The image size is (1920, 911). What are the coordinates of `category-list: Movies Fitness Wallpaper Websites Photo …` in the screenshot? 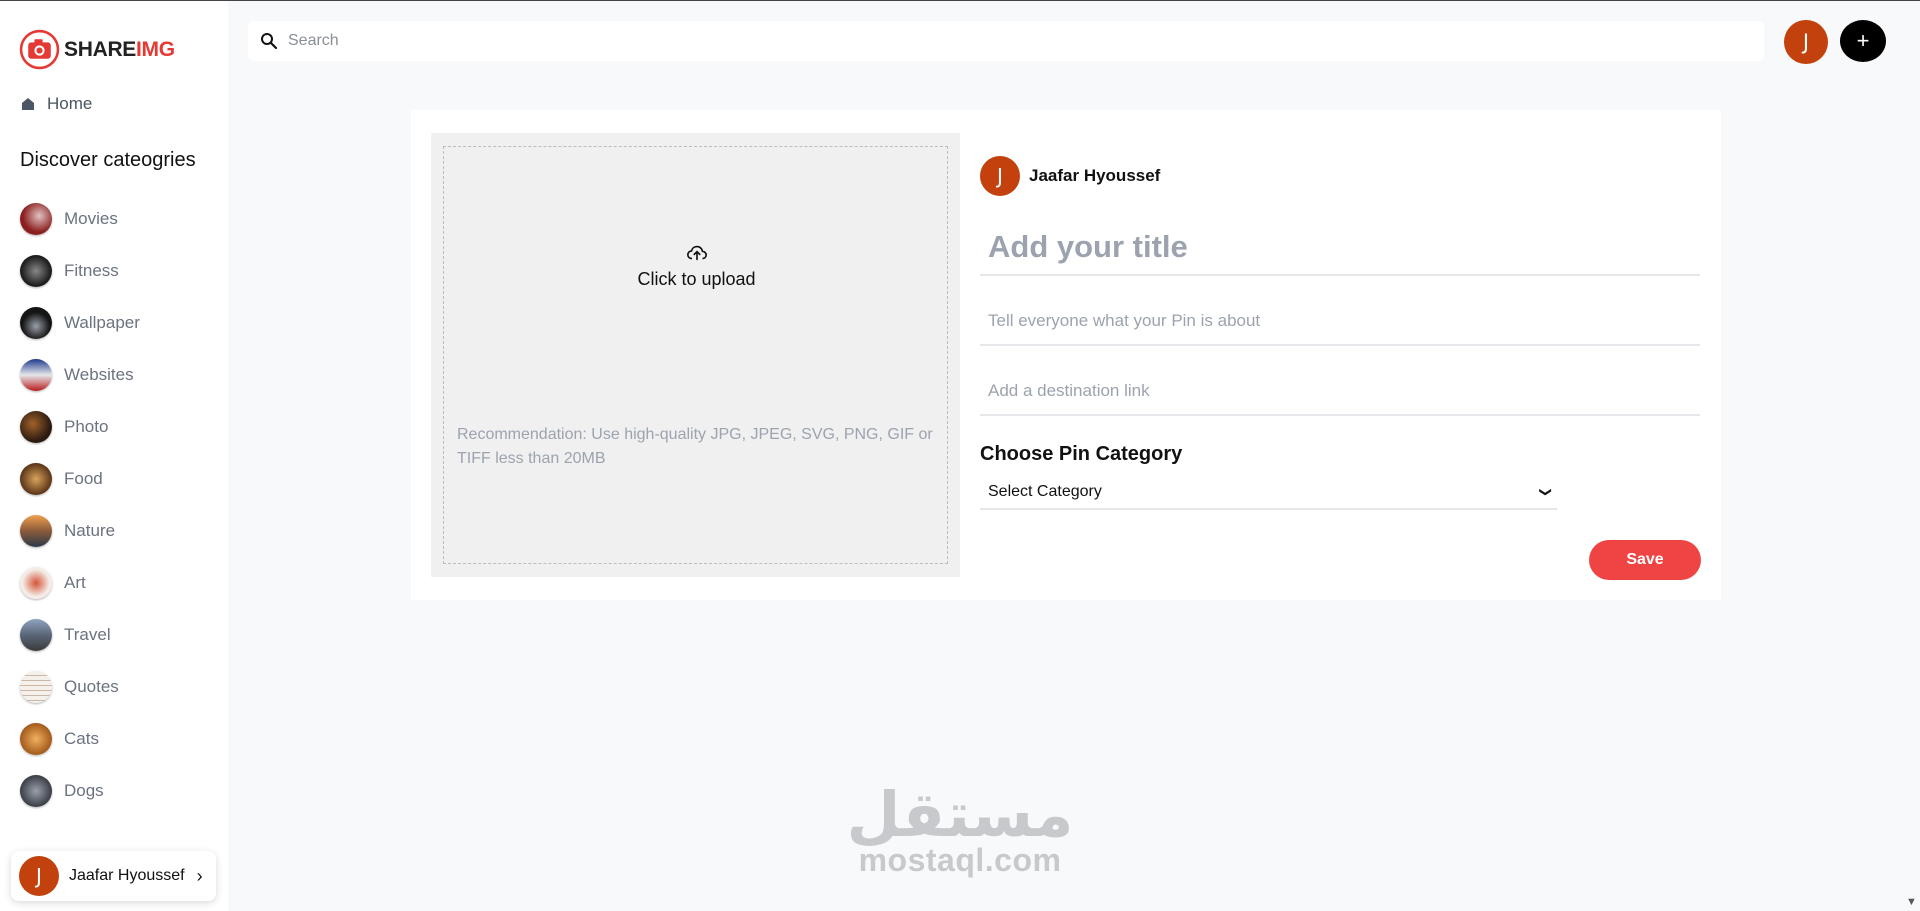 It's located at (80, 505).